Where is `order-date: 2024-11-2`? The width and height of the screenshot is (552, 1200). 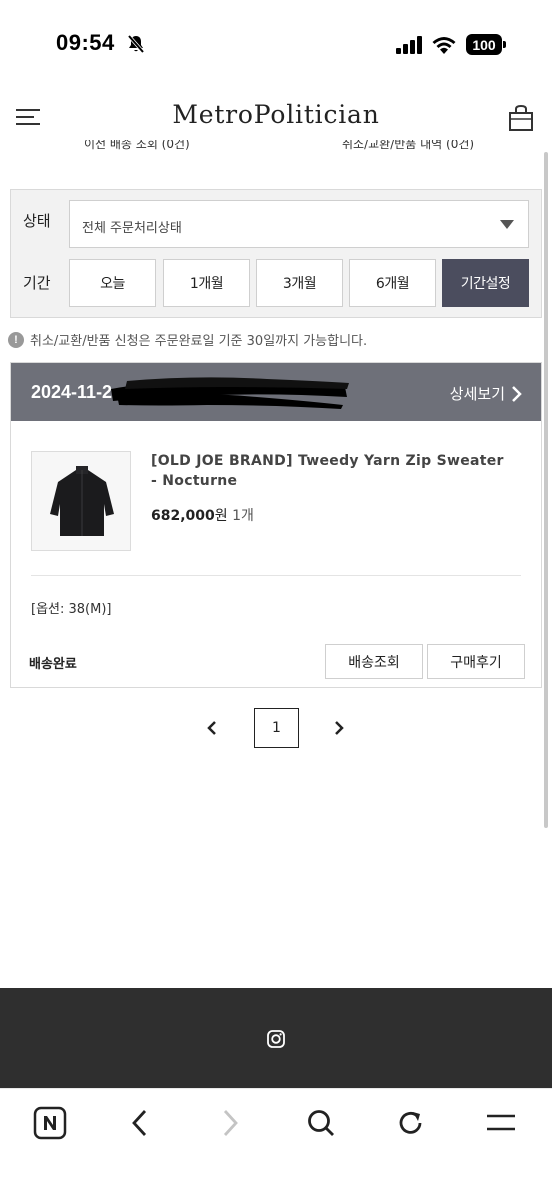
order-date: 2024-11-2 is located at coordinates (72, 392).